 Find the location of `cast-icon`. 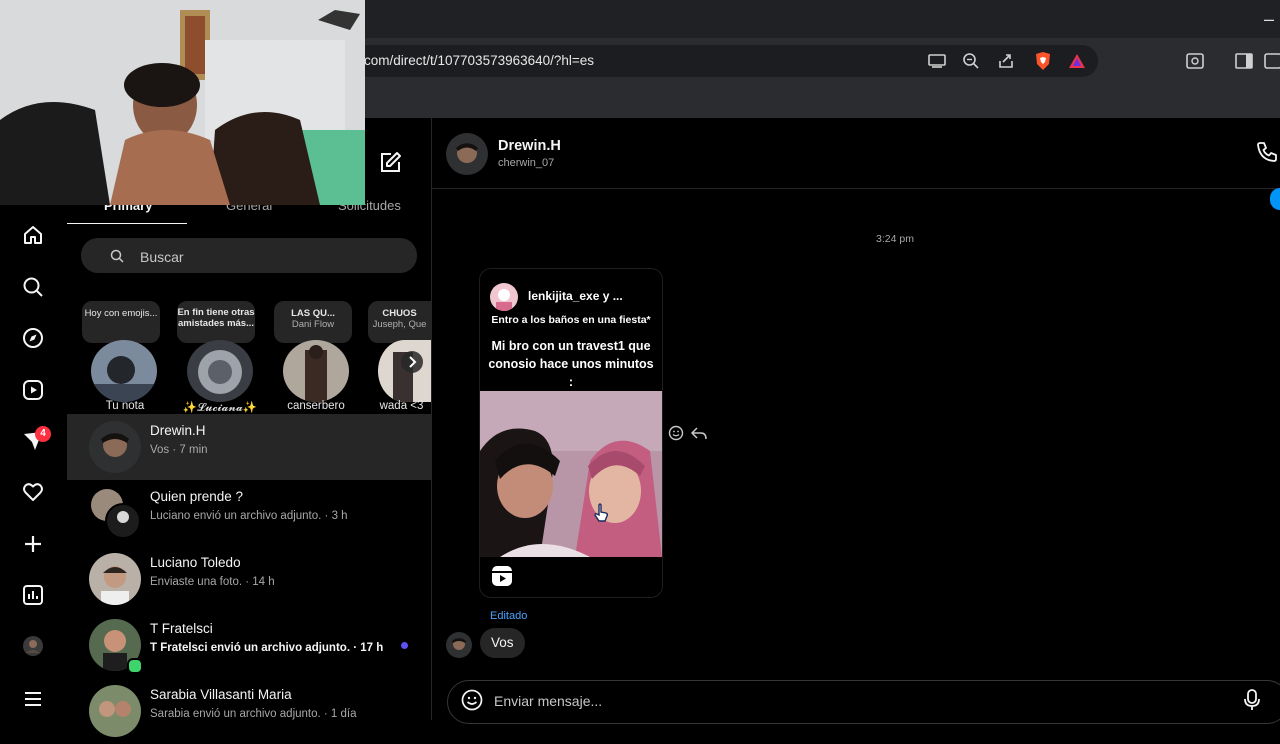

cast-icon is located at coordinates (937, 61).